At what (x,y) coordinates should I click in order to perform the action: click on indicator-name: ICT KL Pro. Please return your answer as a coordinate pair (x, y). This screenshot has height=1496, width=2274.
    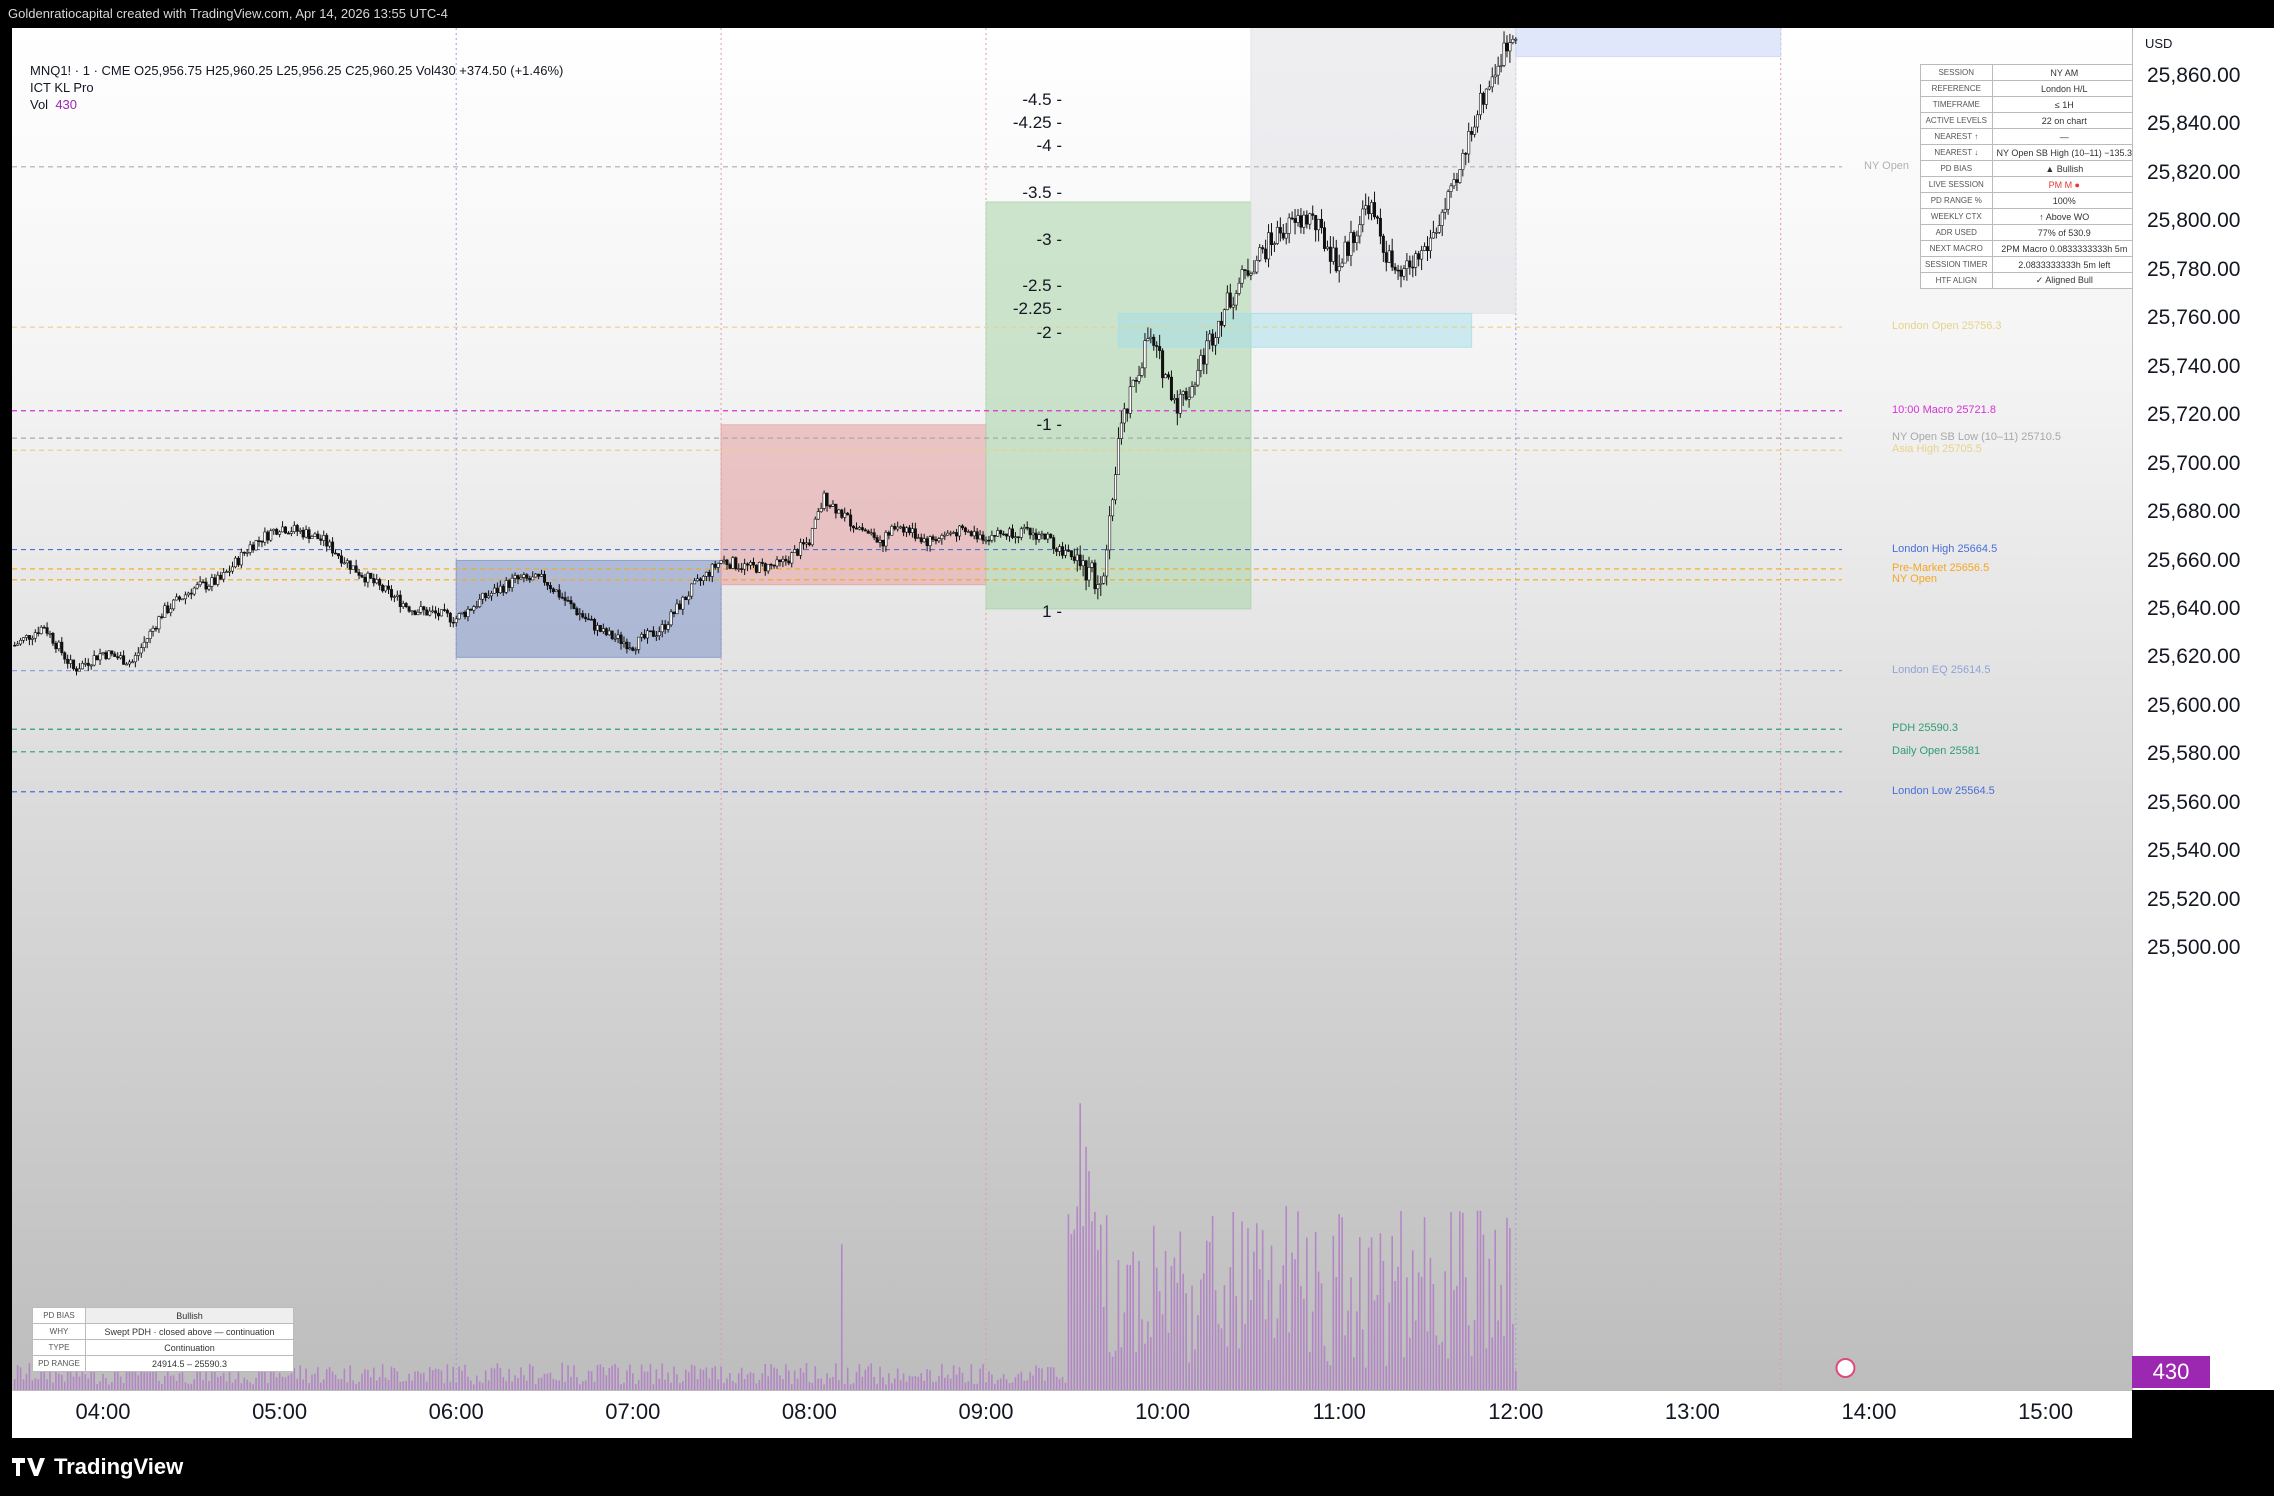
    Looking at the image, I should click on (296, 87).